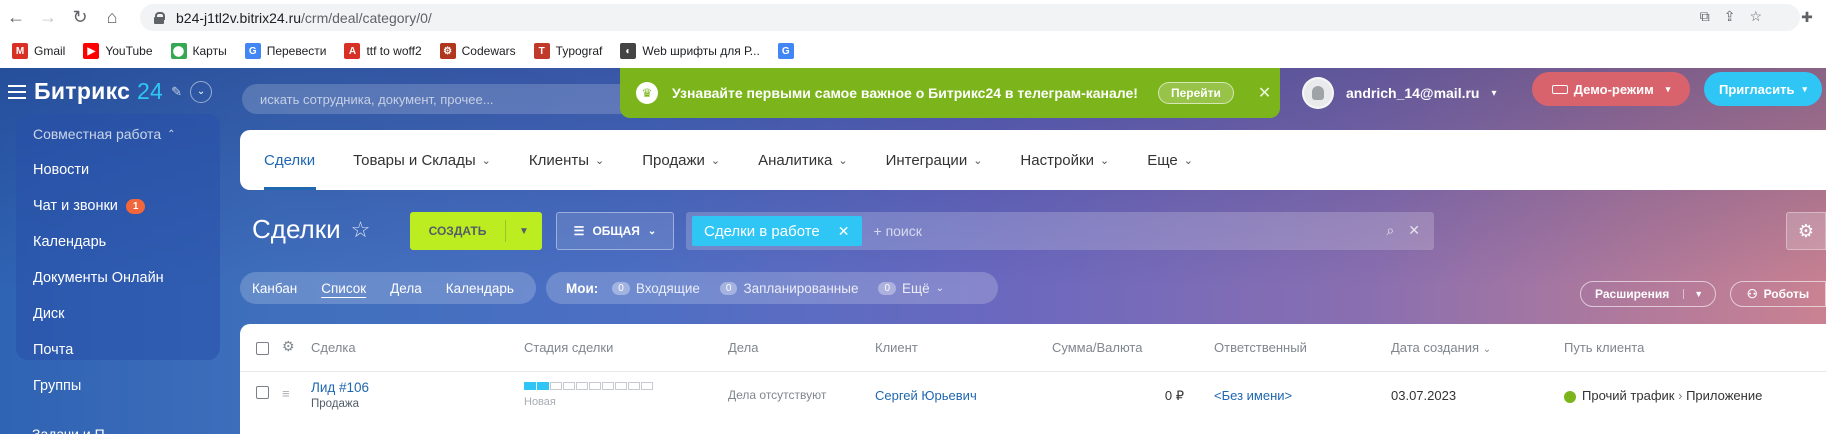 Image resolution: width=1826 pixels, height=434 pixels. What do you see at coordinates (285, 51) in the screenshot?
I see `bookmark-item: G Перевести` at bounding box center [285, 51].